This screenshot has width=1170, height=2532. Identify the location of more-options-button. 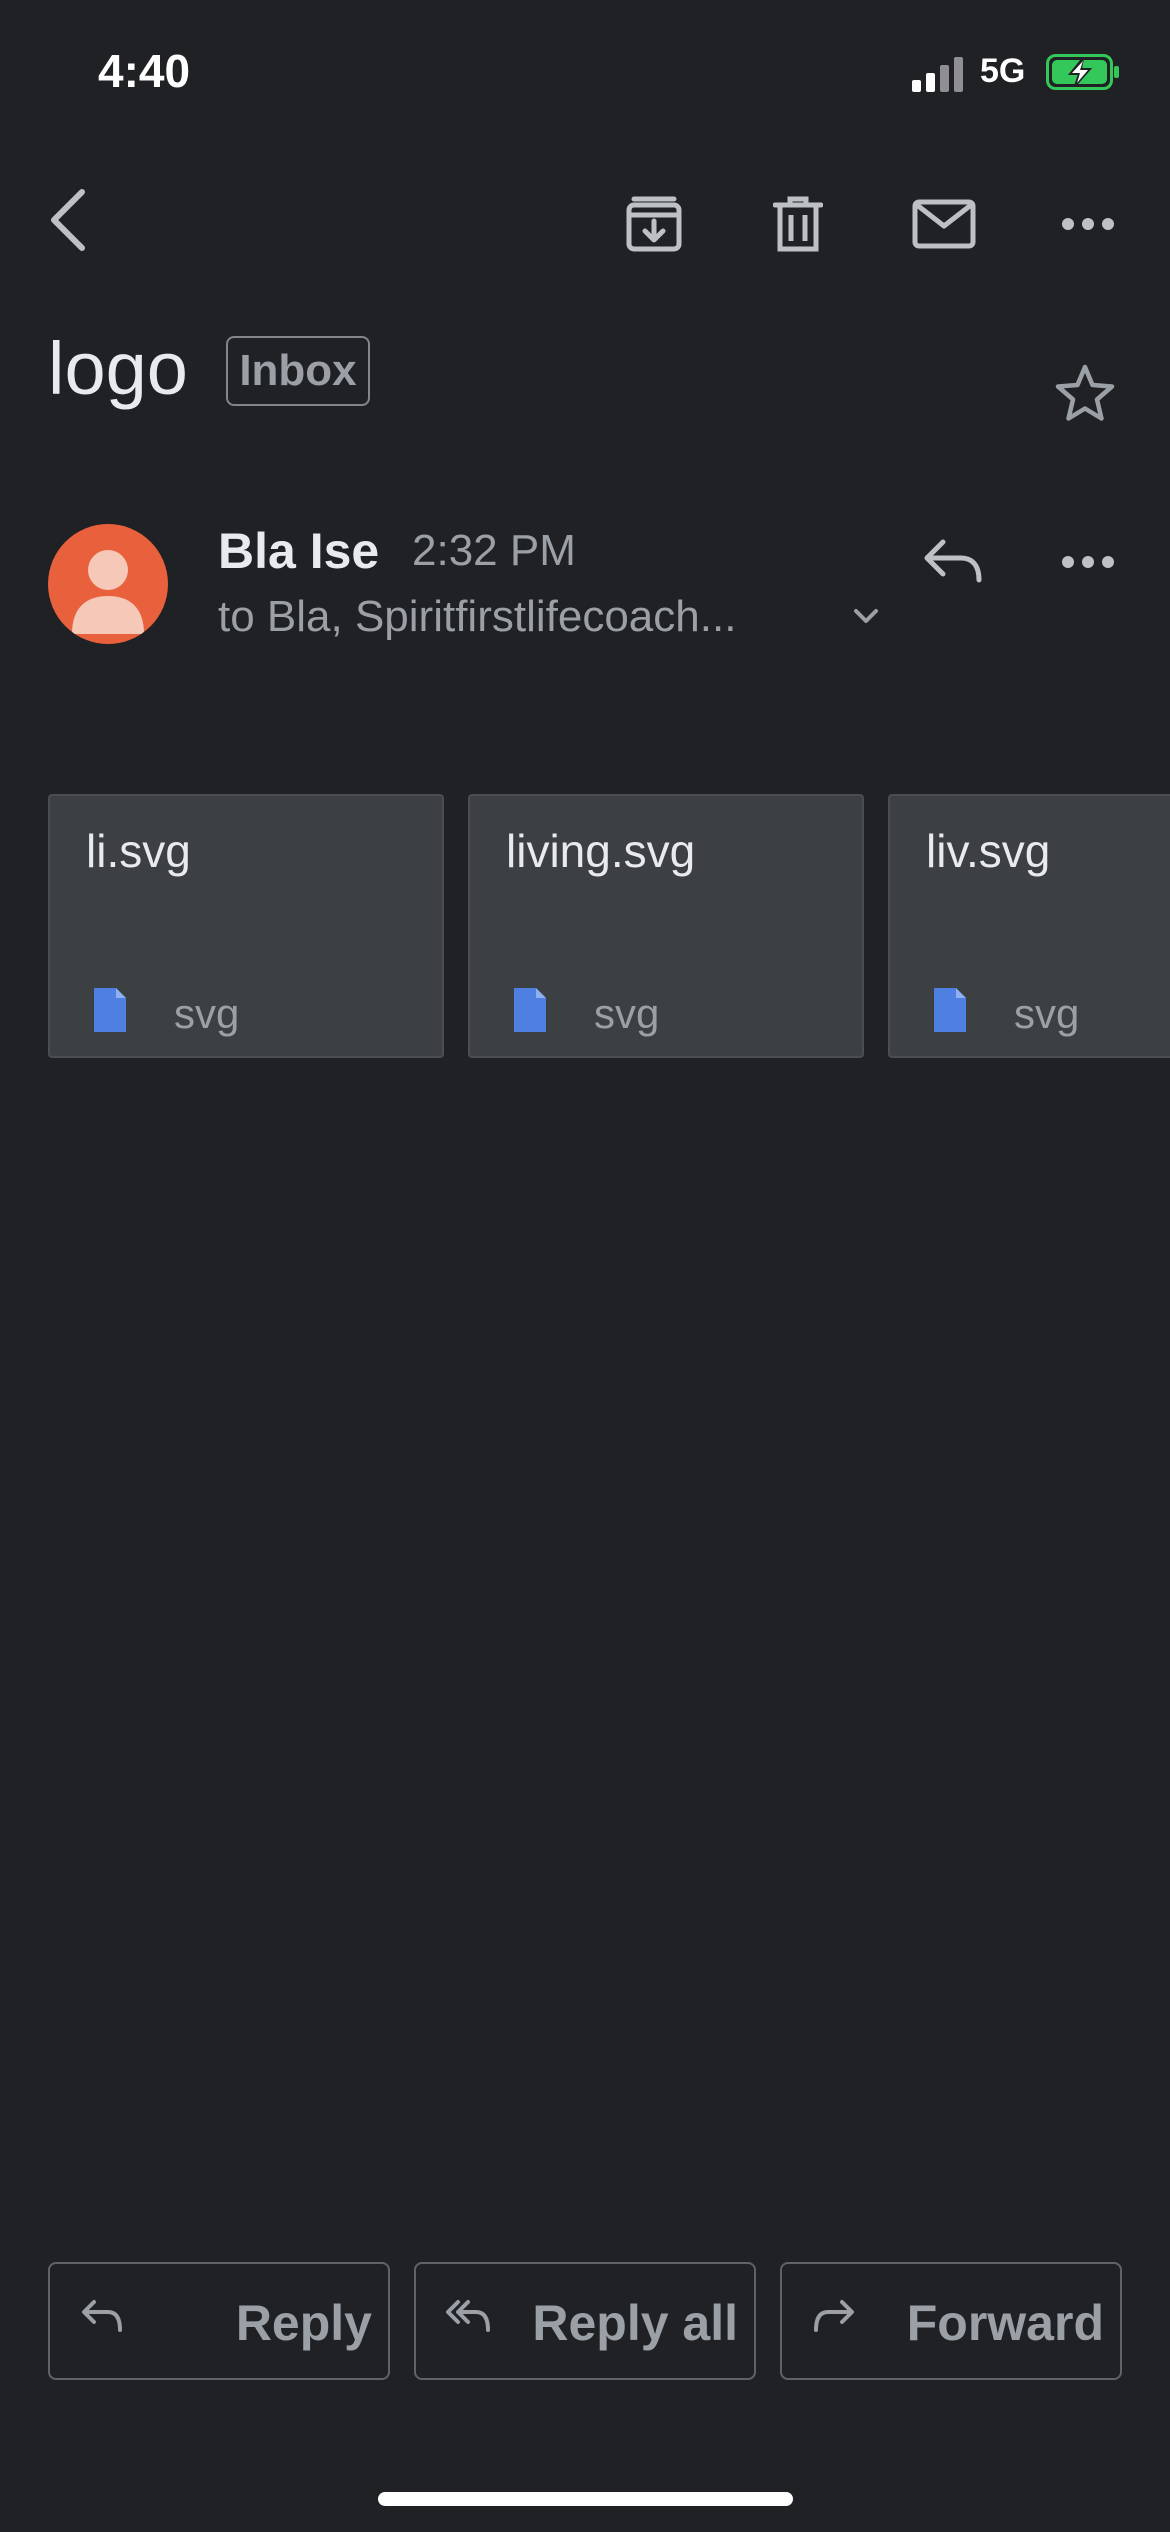
(1088, 224).